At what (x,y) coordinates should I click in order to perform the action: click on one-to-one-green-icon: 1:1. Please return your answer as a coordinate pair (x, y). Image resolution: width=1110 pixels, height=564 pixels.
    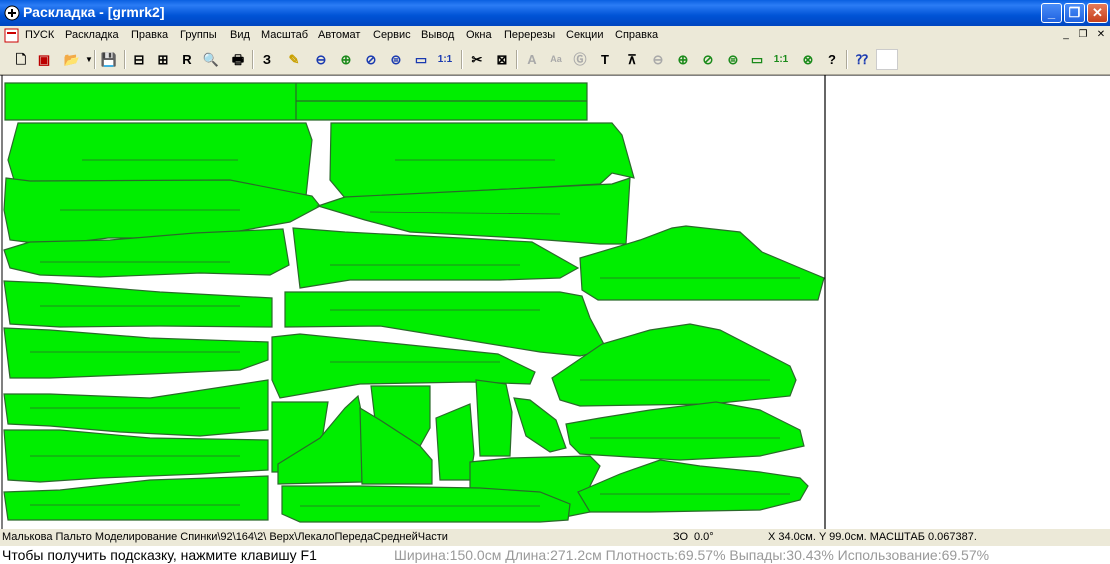
    Looking at the image, I should click on (781, 59).